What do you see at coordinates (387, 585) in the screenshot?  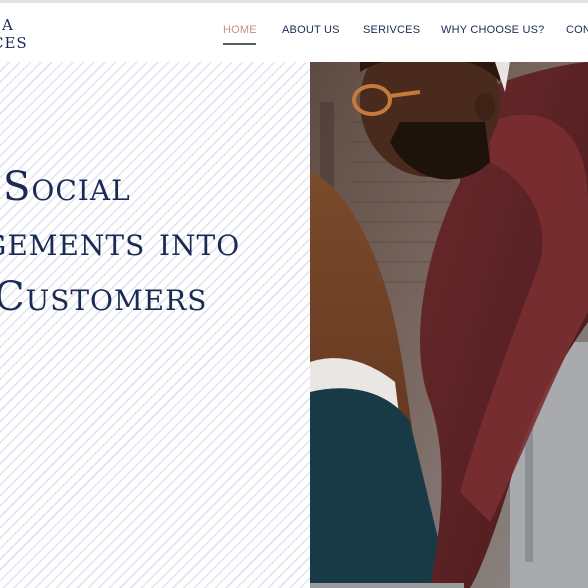 I see `image-scrollbar` at bounding box center [387, 585].